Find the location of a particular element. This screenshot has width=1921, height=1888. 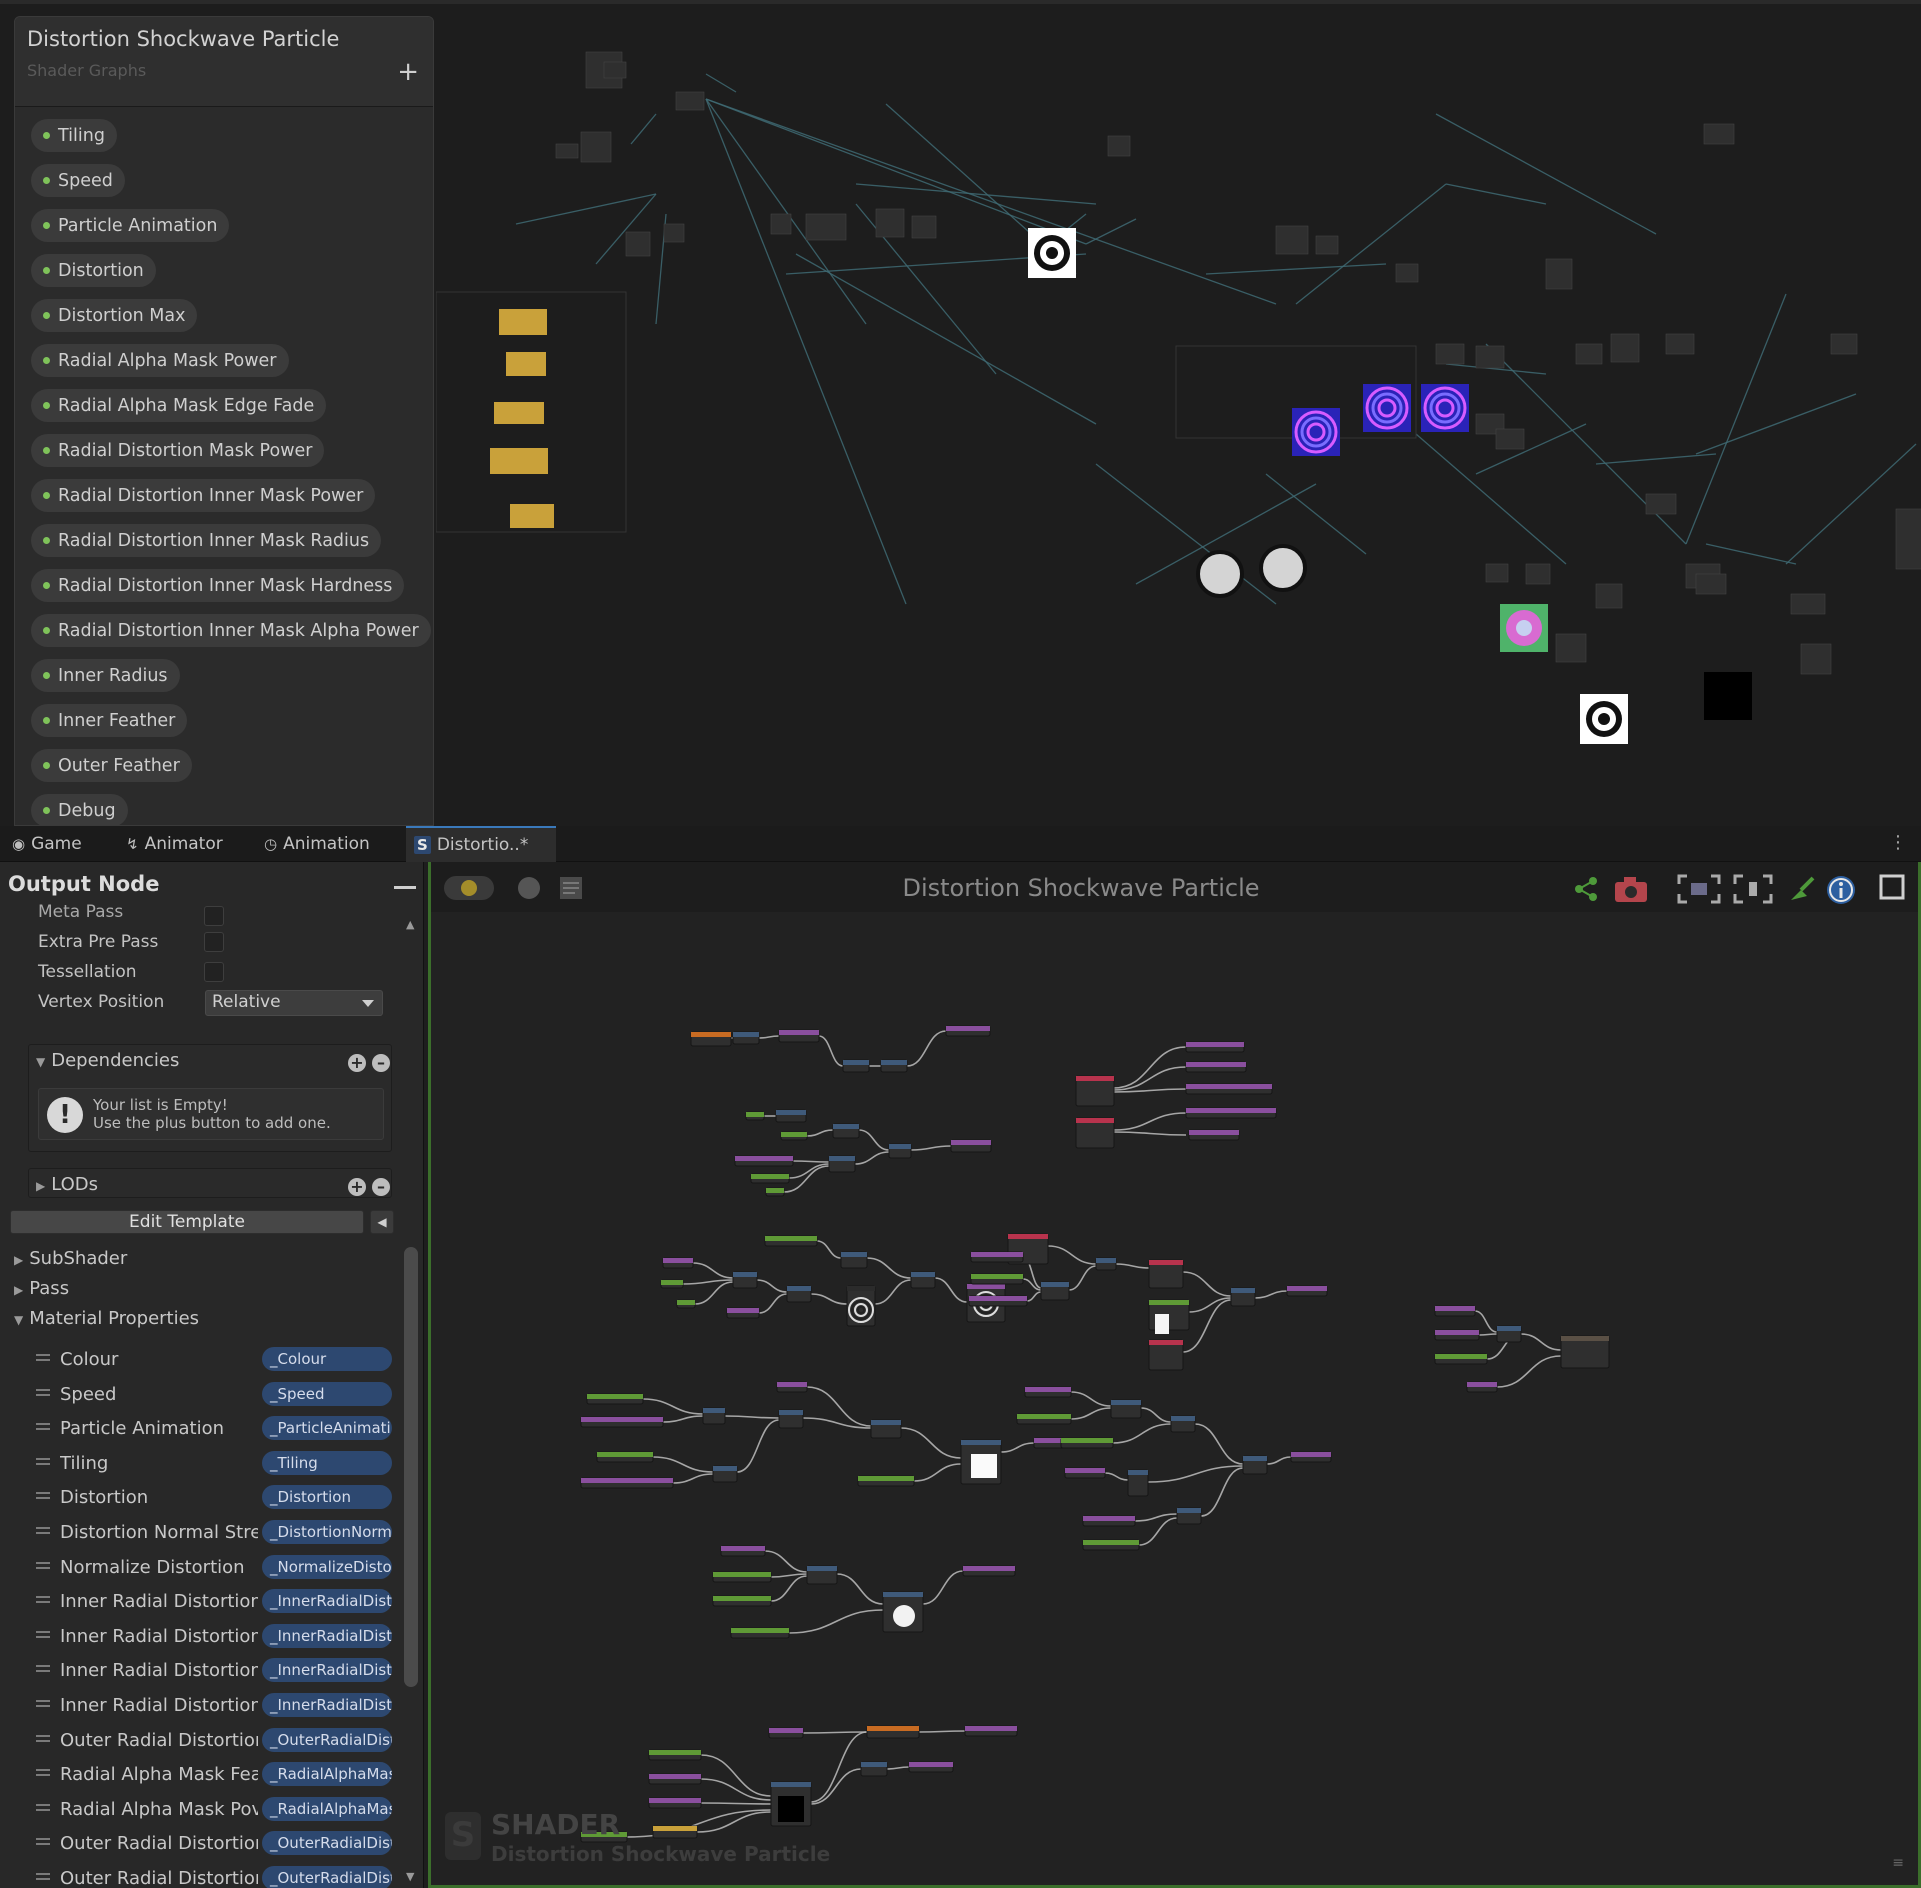

tab-game: ◉ Game is located at coordinates (47, 844).